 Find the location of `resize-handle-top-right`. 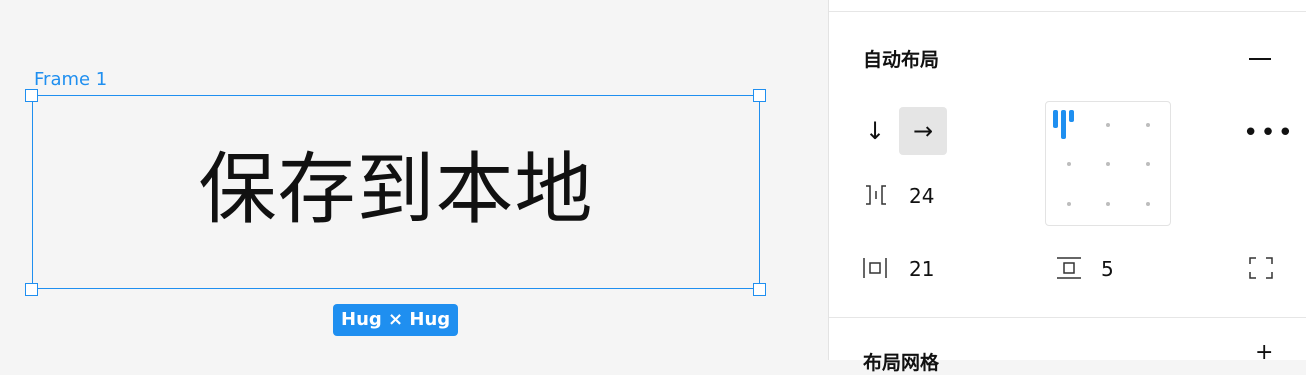

resize-handle-top-right is located at coordinates (759, 95).